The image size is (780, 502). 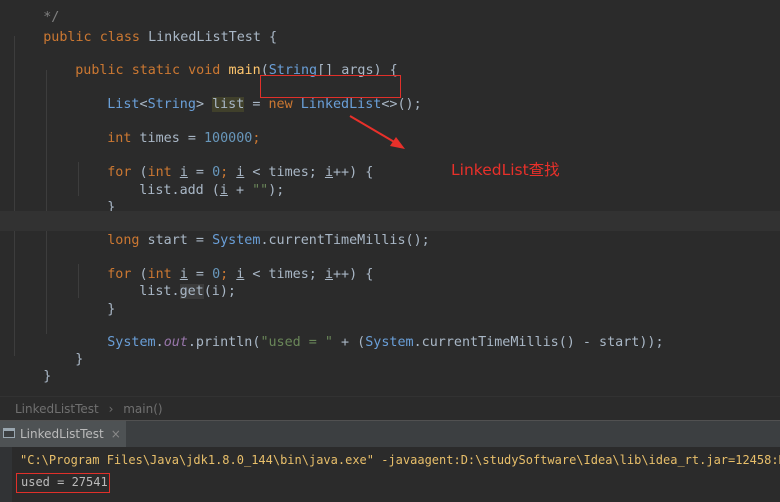 I want to click on run-tab-label: LinkedListTest, so click(x=62, y=434).